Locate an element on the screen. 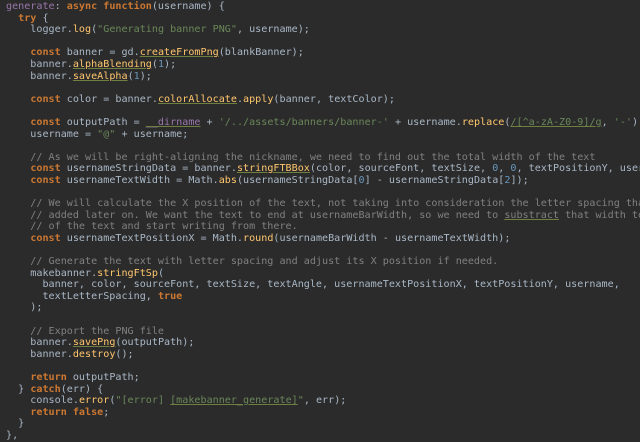  code-token: colorAllocate is located at coordinates (197, 99).